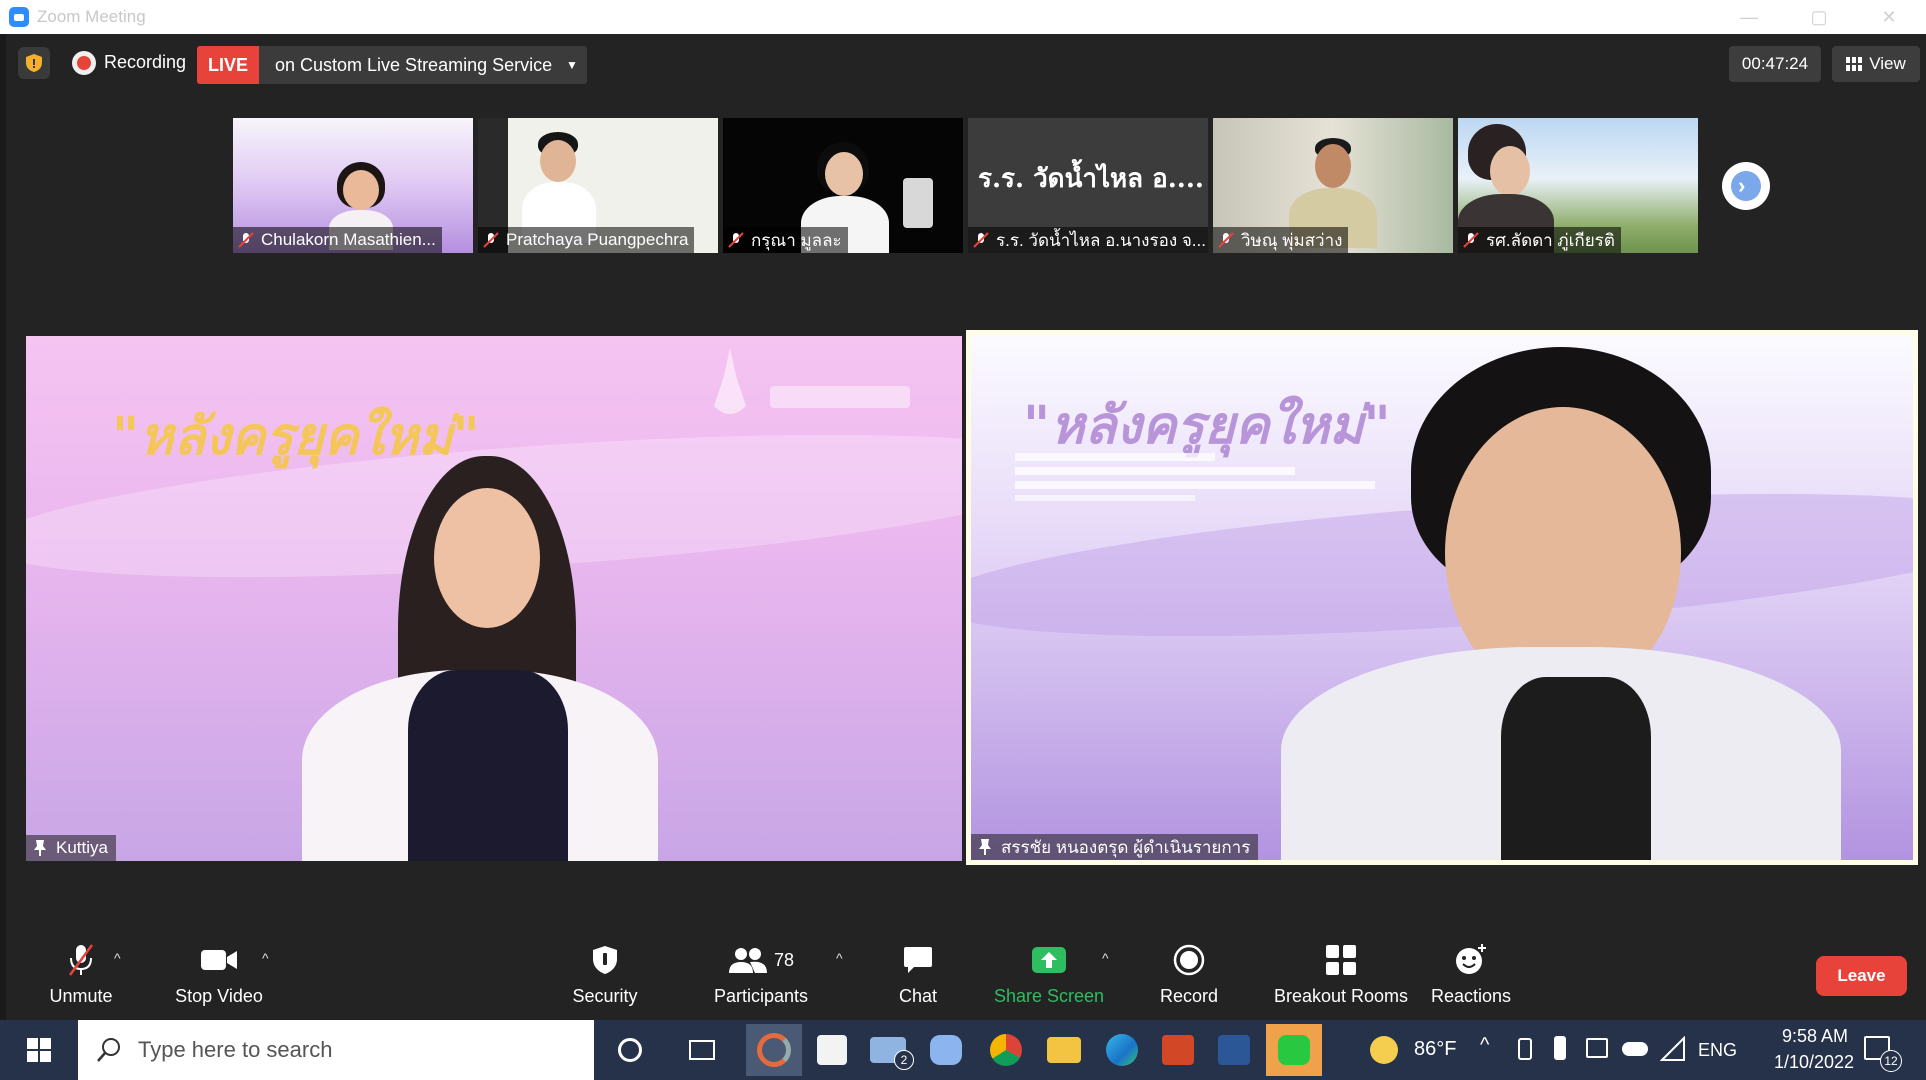 The image size is (1926, 1080). What do you see at coordinates (117, 958) in the screenshot?
I see `audio-options-caret-icon: ^` at bounding box center [117, 958].